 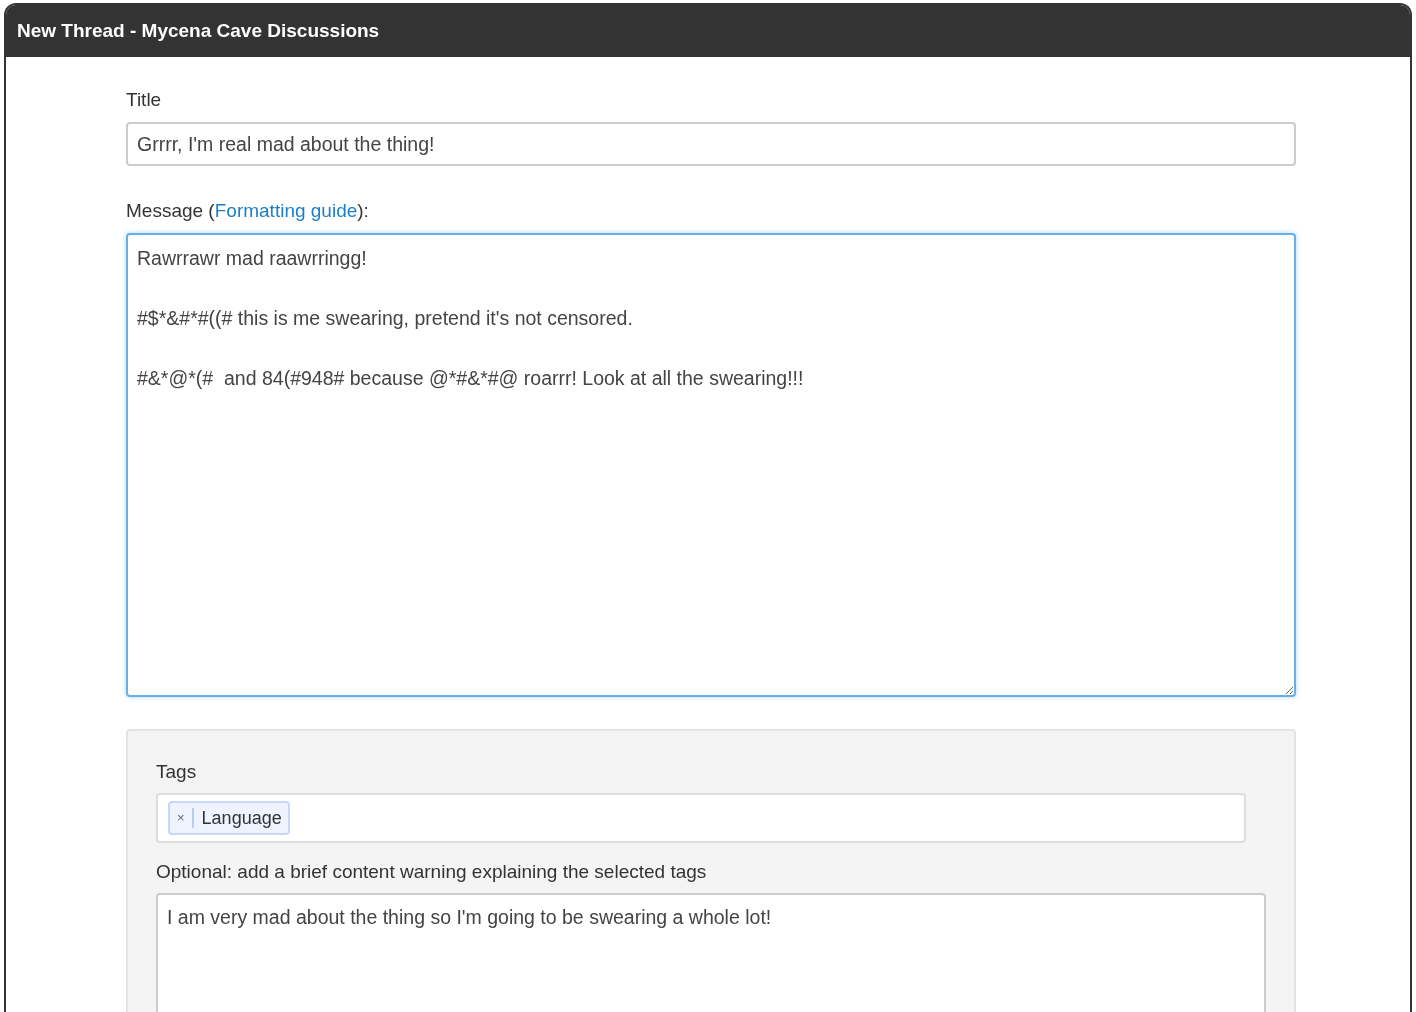 What do you see at coordinates (182, 818) in the screenshot?
I see `remove-tag-button: ×` at bounding box center [182, 818].